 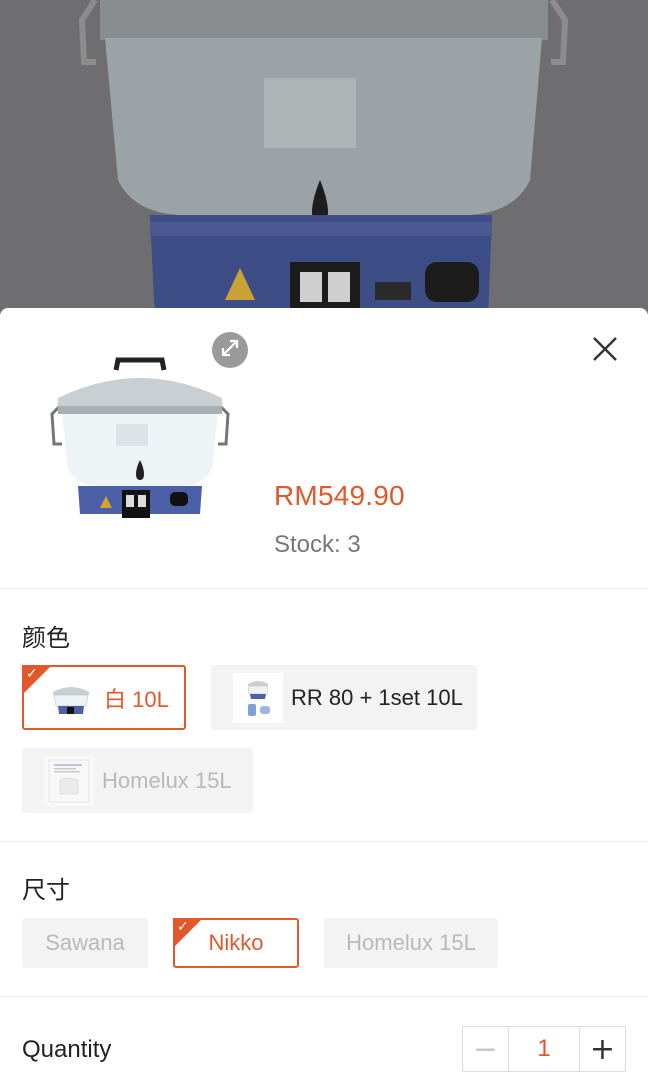 I want to click on plus-icon: +, so click(x=602, y=1049).